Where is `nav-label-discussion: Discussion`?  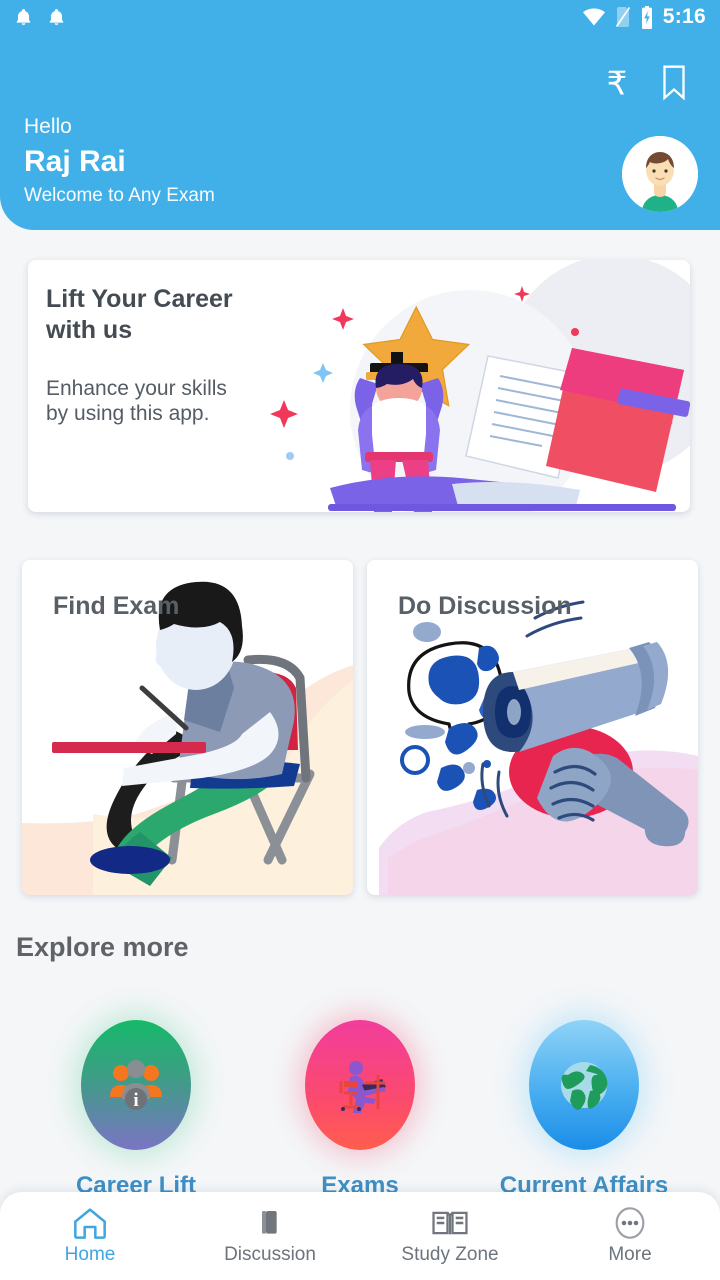 nav-label-discussion: Discussion is located at coordinates (270, 1254).